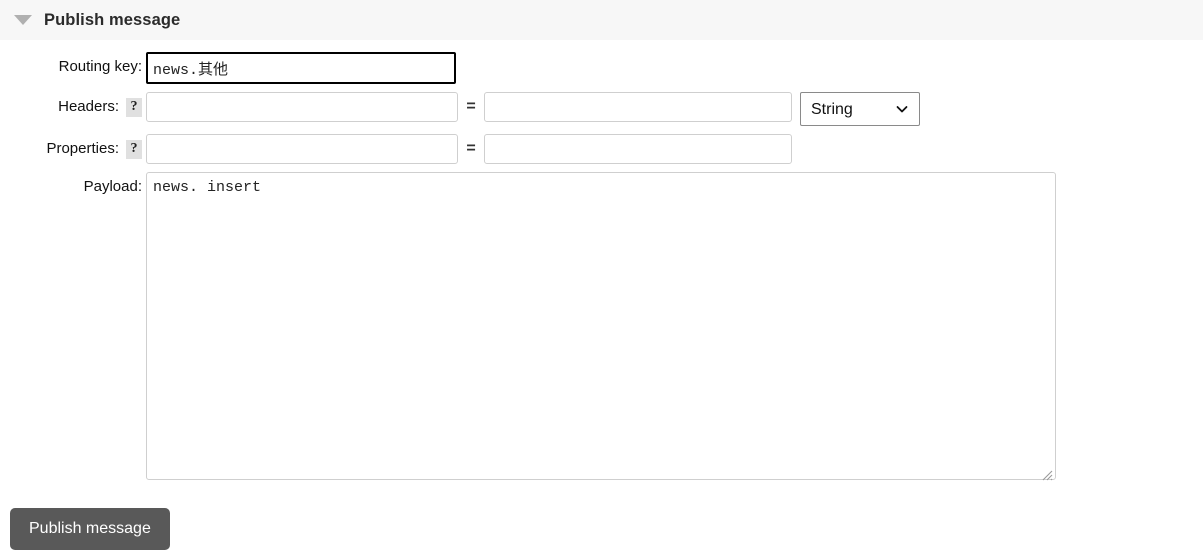  What do you see at coordinates (301, 68) in the screenshot?
I see `routing-key-input` at bounding box center [301, 68].